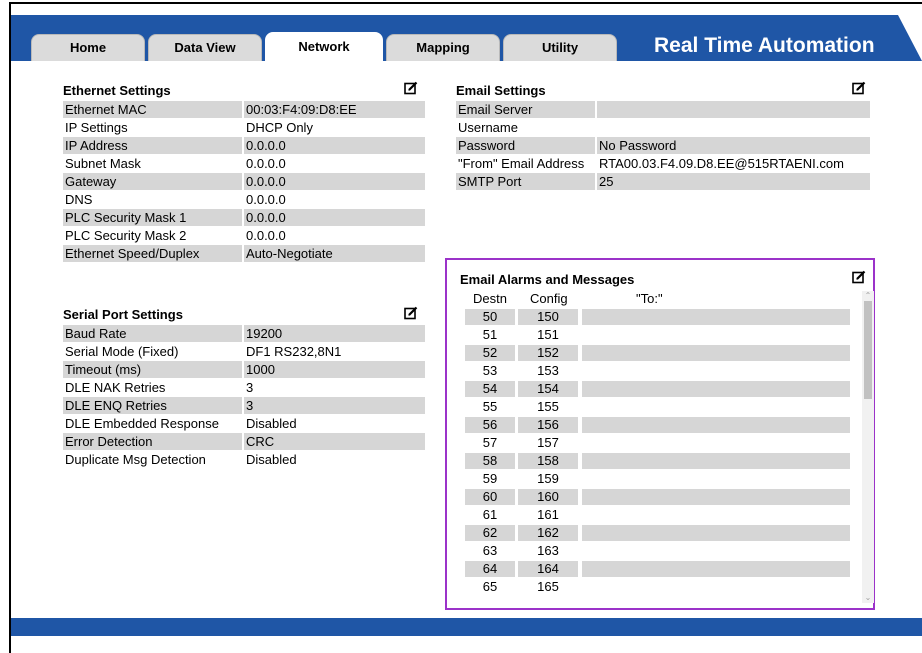  What do you see at coordinates (443, 47) in the screenshot?
I see `tab-mapping: Mapping` at bounding box center [443, 47].